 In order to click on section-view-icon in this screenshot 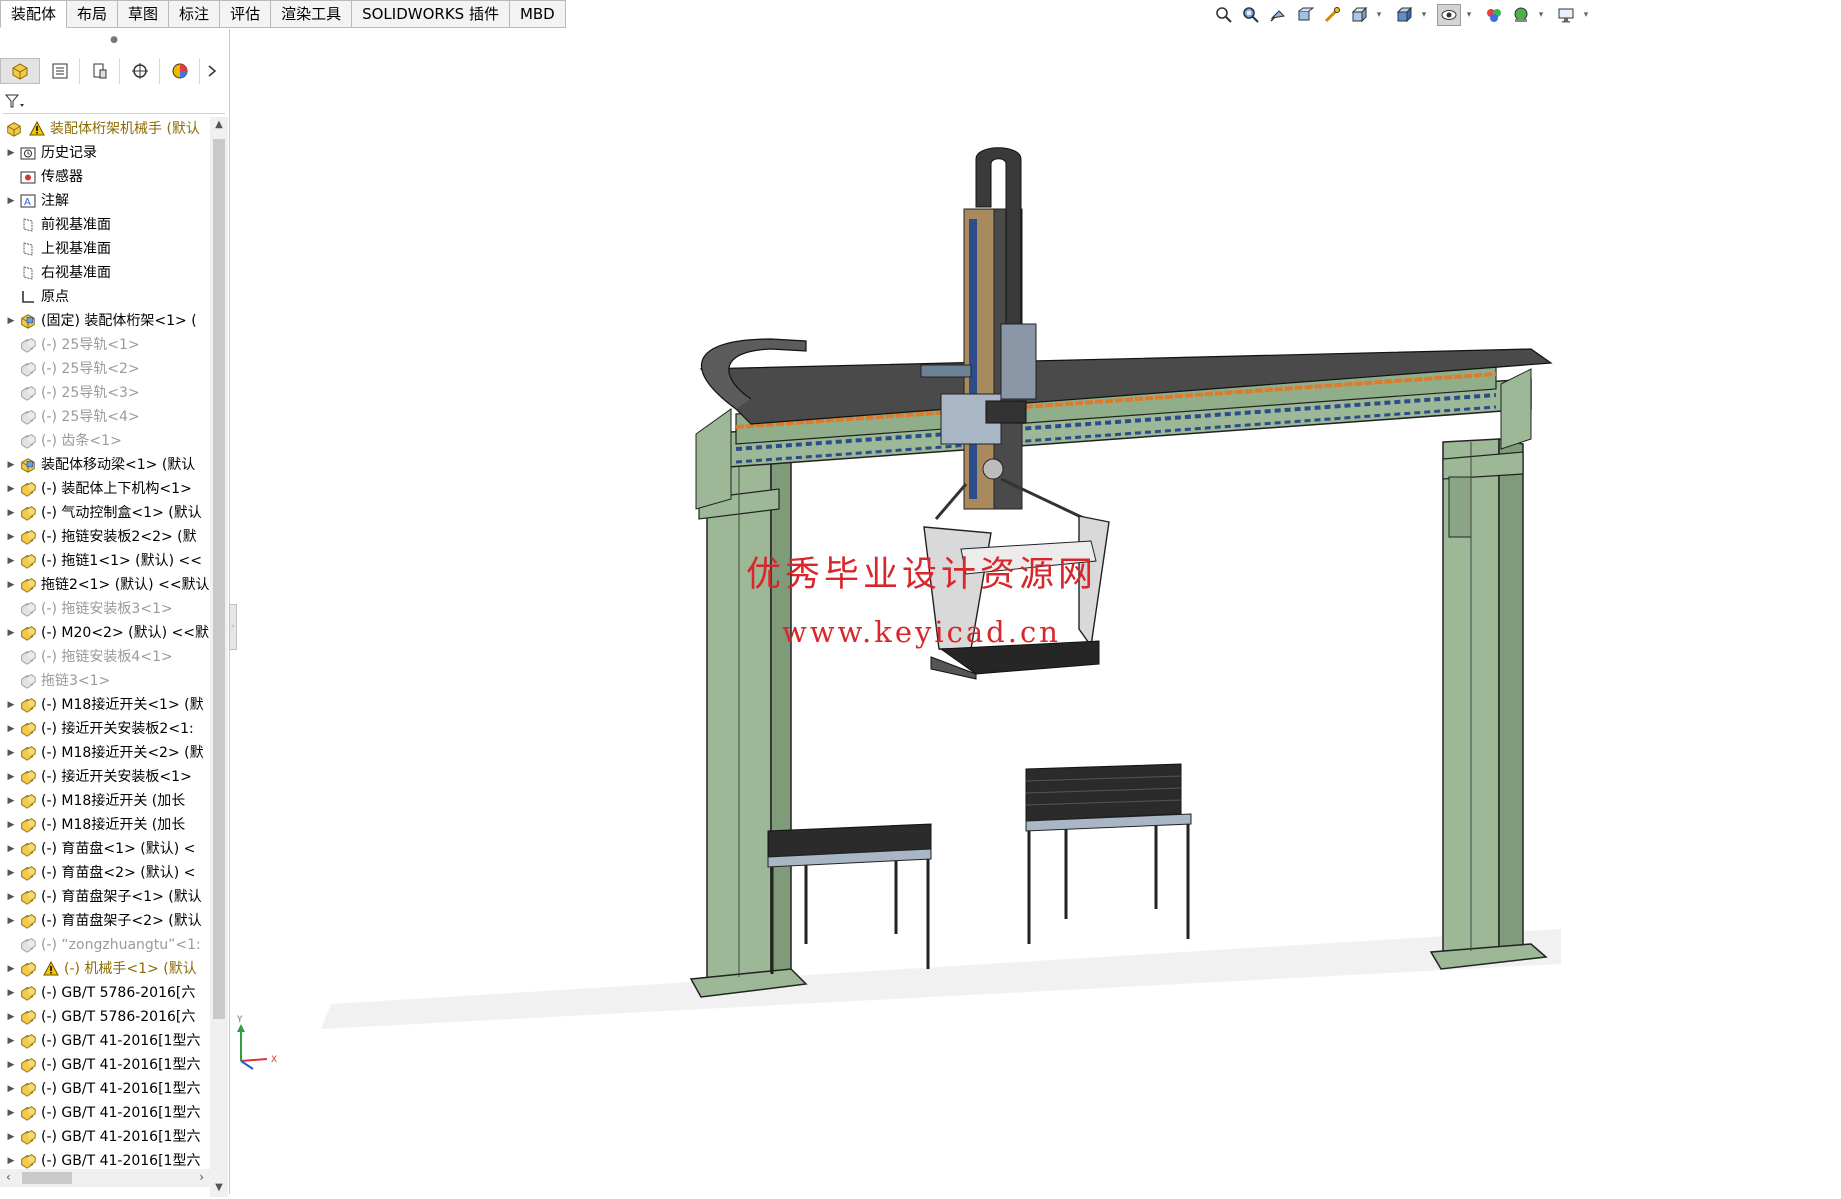, I will do `click(1305, 15)`.